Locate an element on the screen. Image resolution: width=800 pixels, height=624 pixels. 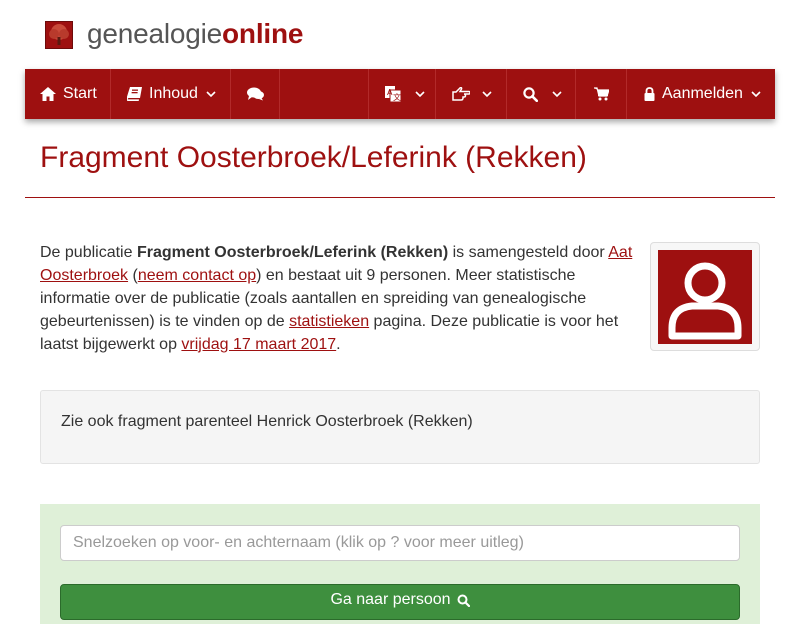
site-header: genealogieonline is located at coordinates (400, 34).